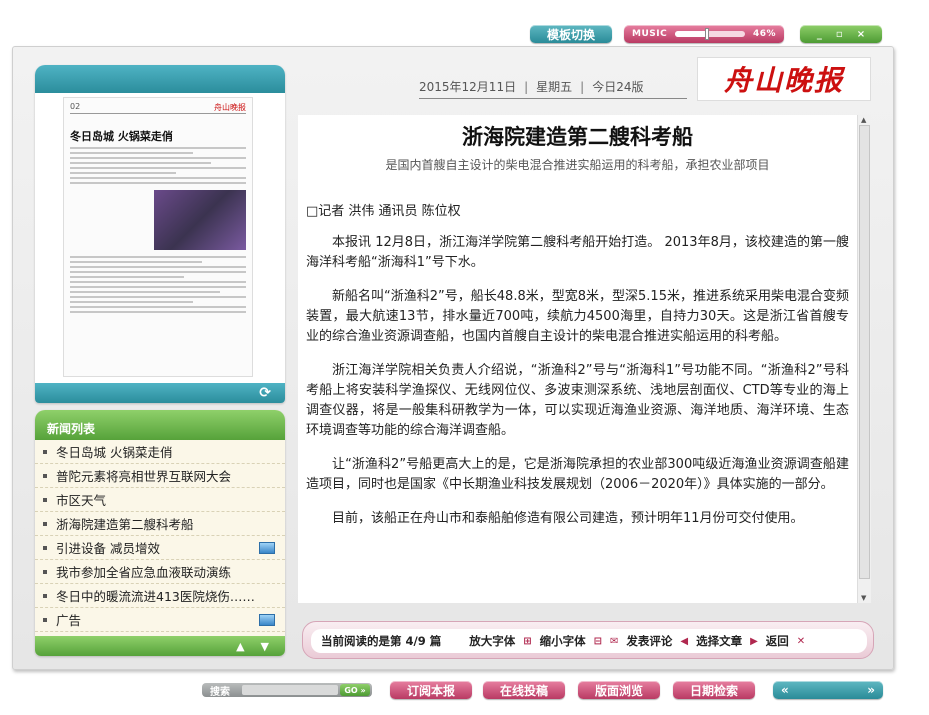 The image size is (929, 715). What do you see at coordinates (618, 87) in the screenshot?
I see `issue-pages: 今日24版` at bounding box center [618, 87].